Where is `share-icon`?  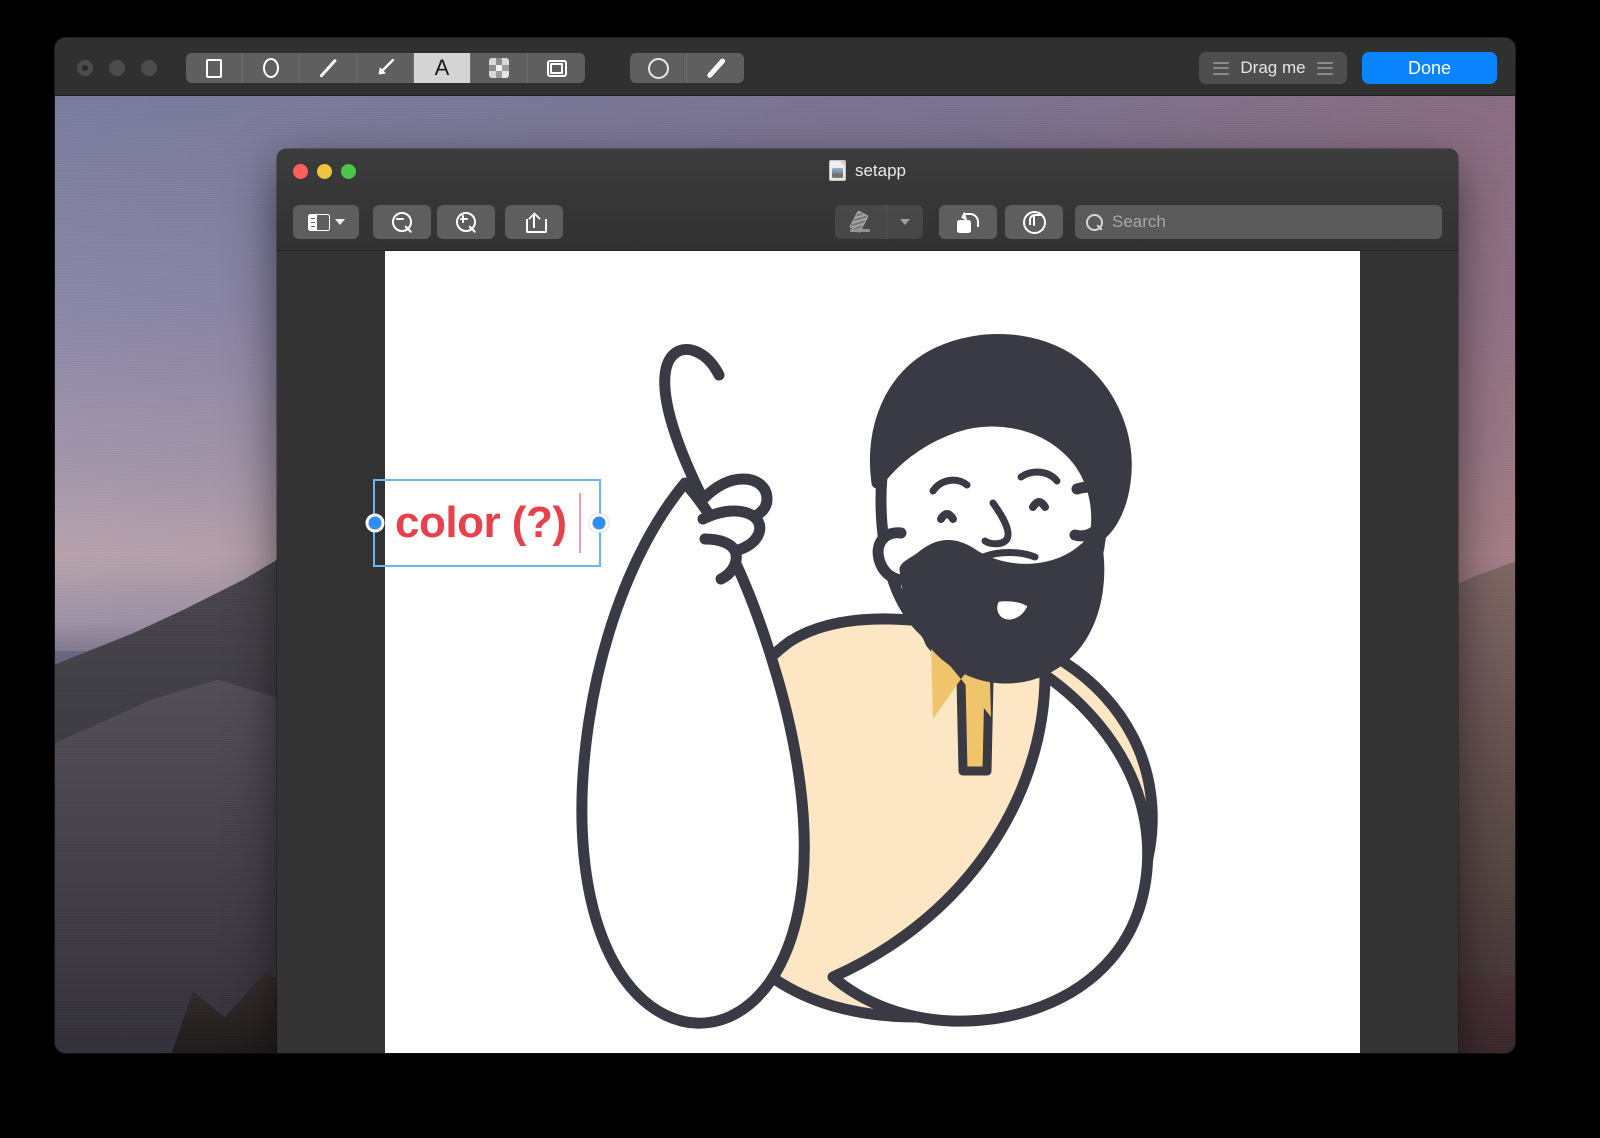
share-icon is located at coordinates (536, 222).